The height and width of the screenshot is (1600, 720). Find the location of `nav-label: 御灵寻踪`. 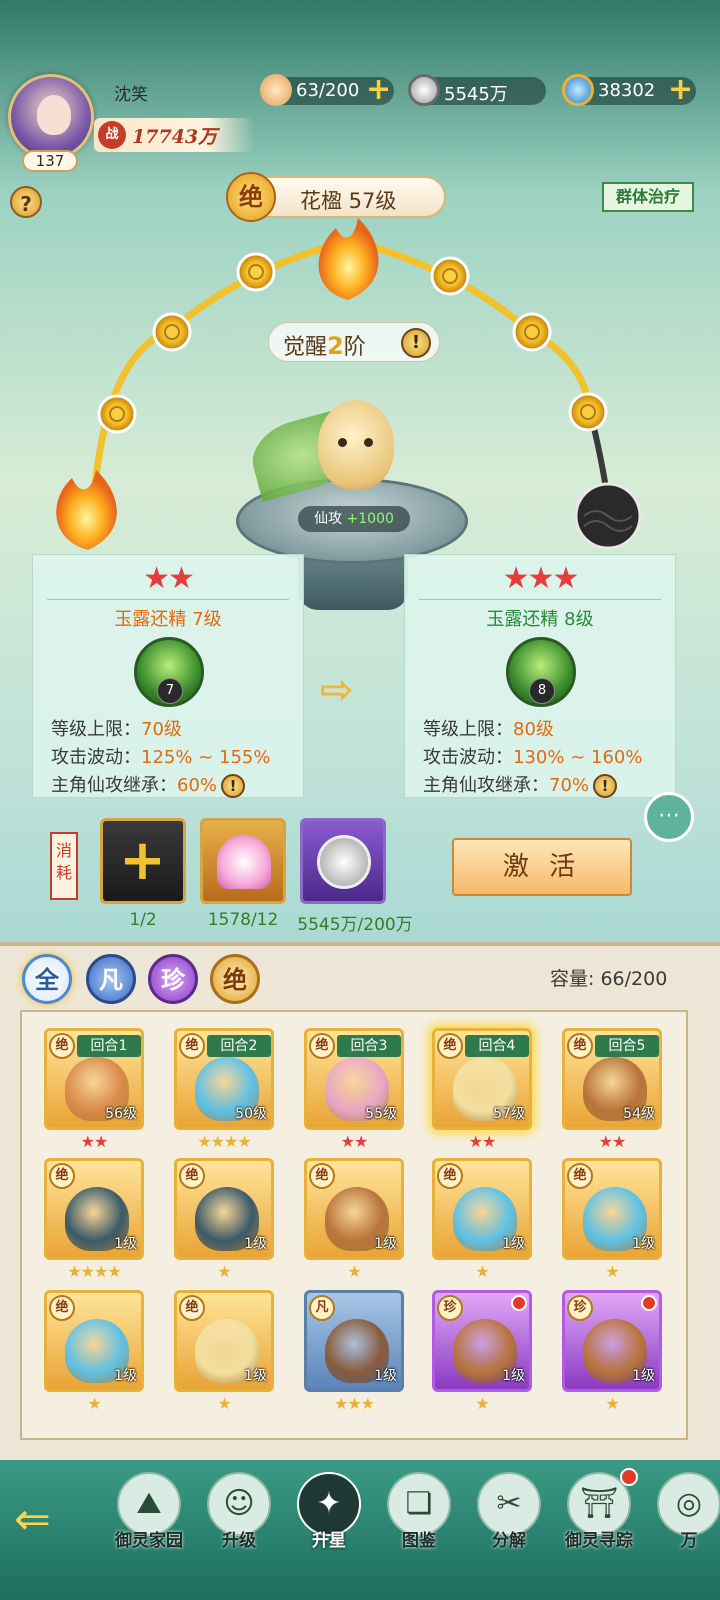

nav-label: 御灵寻踪 is located at coordinates (599, 1541).